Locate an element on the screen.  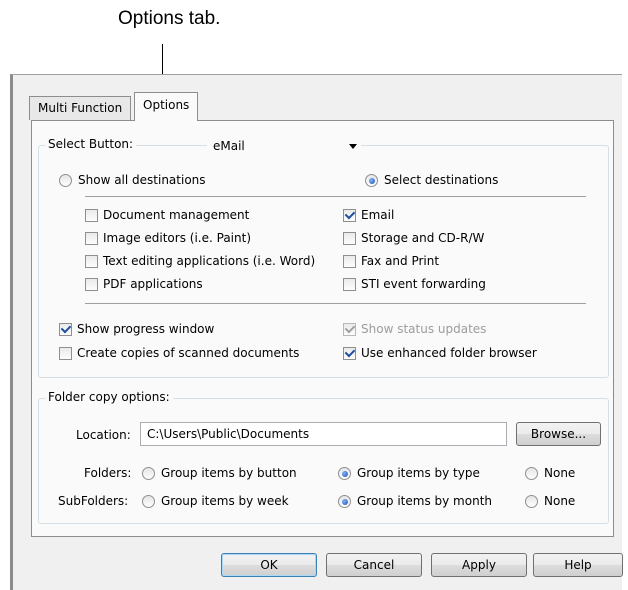
subfolders-label: SubFolders: is located at coordinates (93, 501).